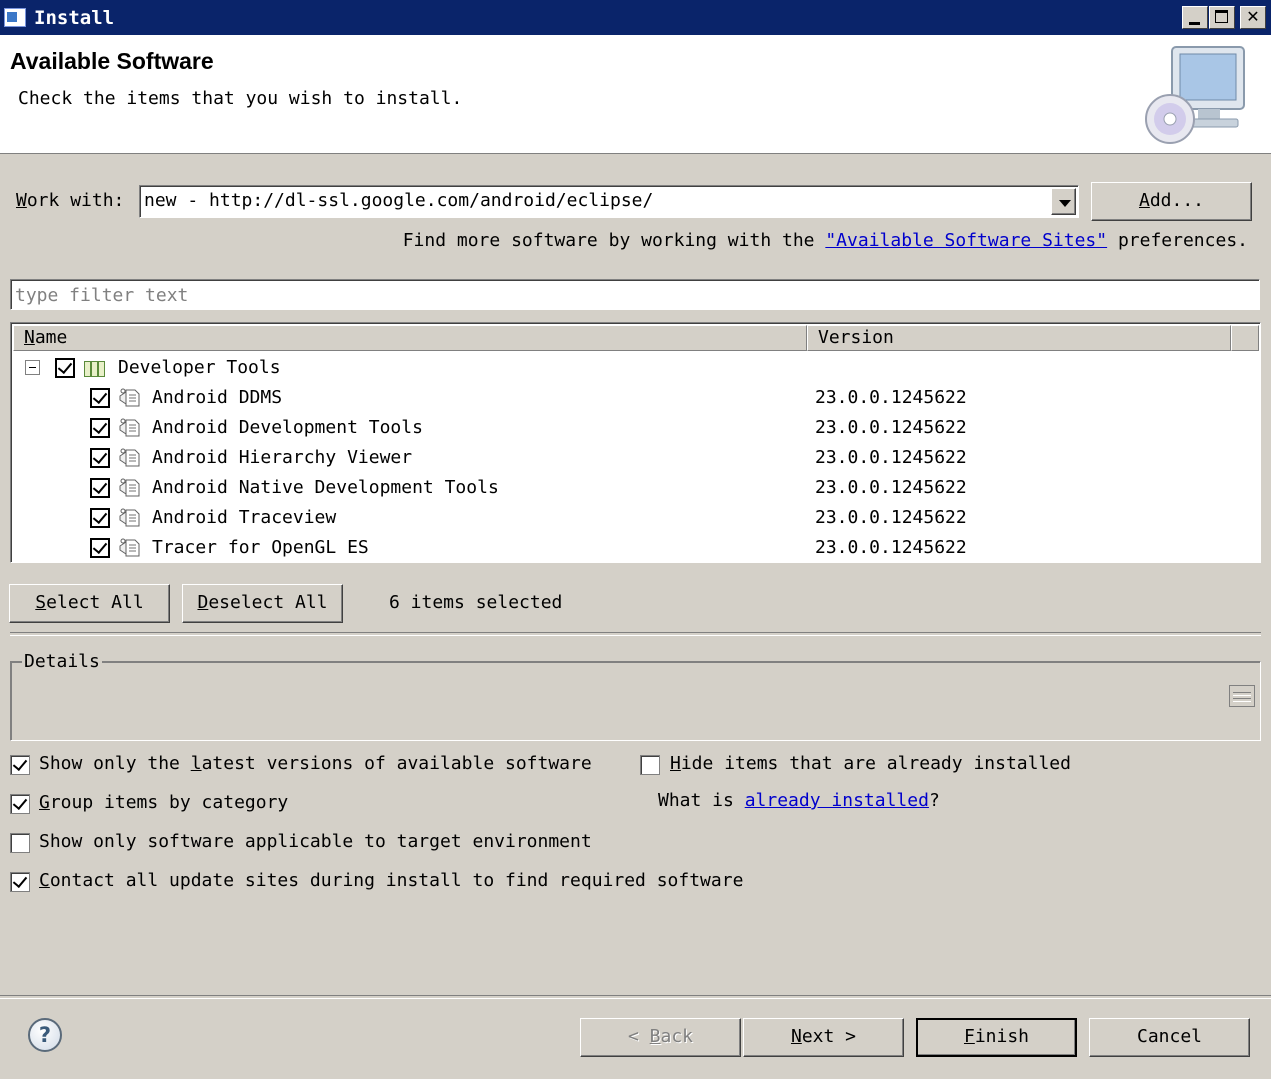  What do you see at coordinates (636, 368) in the screenshot?
I see `category-row: Developer Tools` at bounding box center [636, 368].